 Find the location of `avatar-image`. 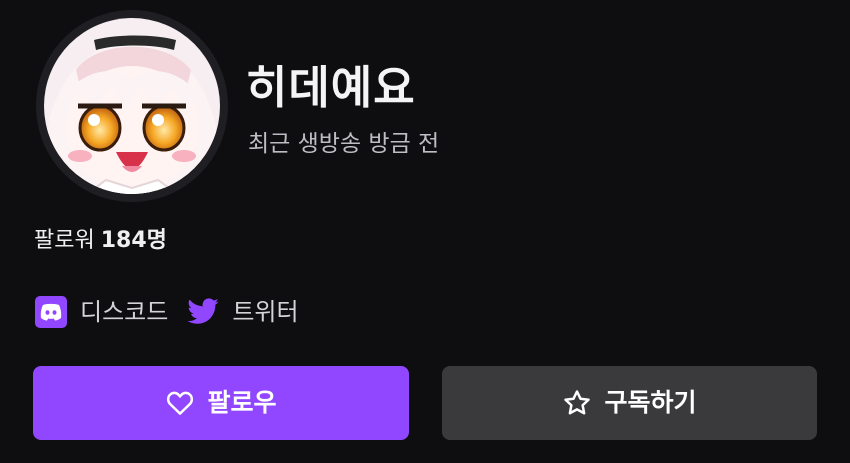

avatar-image is located at coordinates (132, 106).